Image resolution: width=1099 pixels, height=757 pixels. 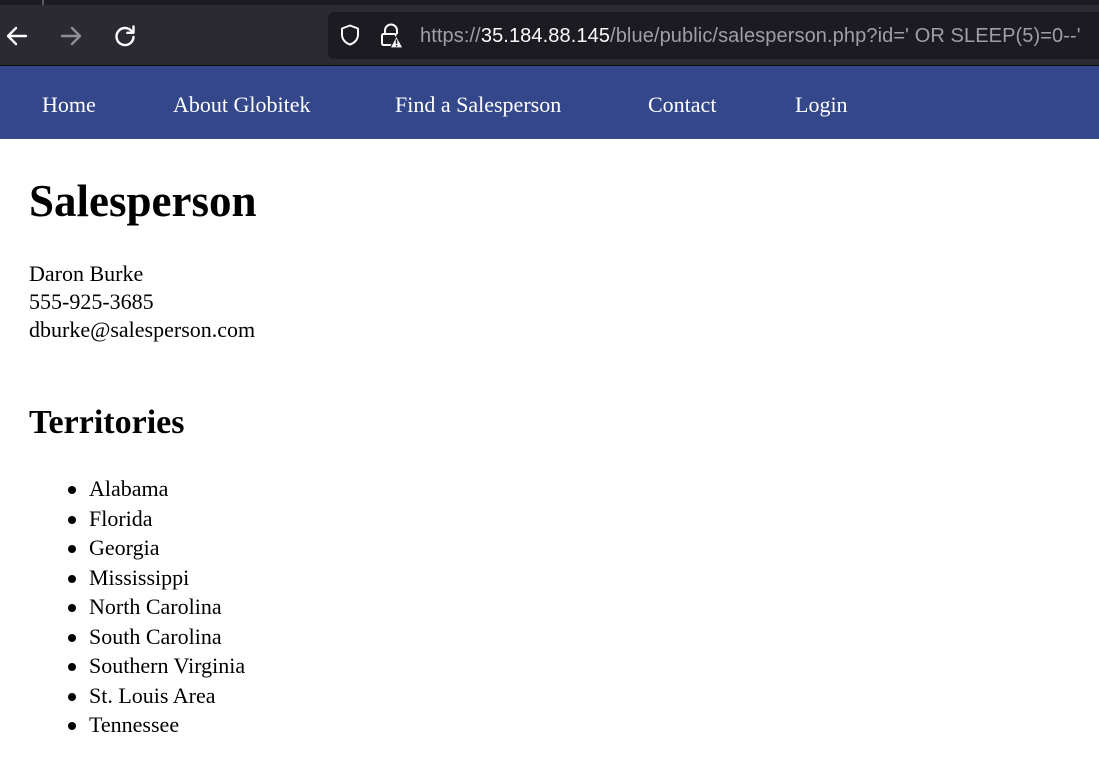 I want to click on url-host: 35.184.88.145, so click(x=545, y=36).